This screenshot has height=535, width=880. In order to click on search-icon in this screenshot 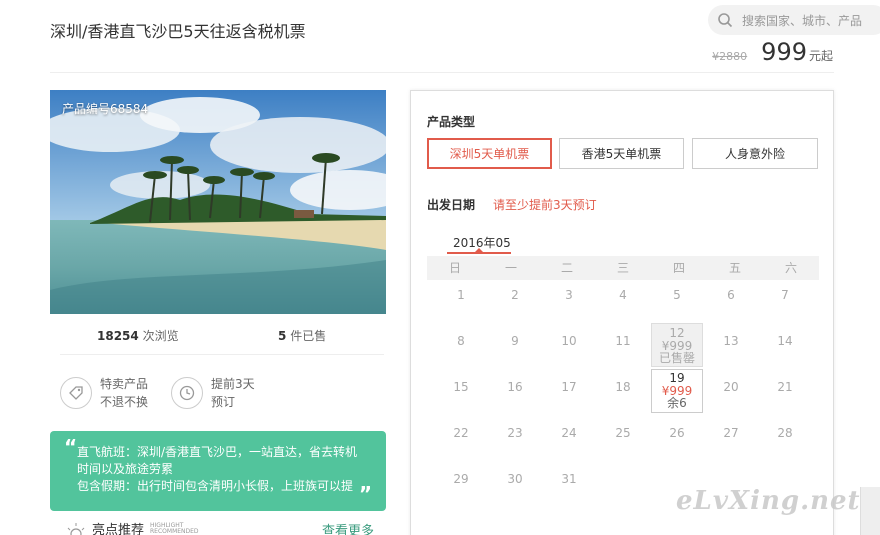, I will do `click(725, 20)`.